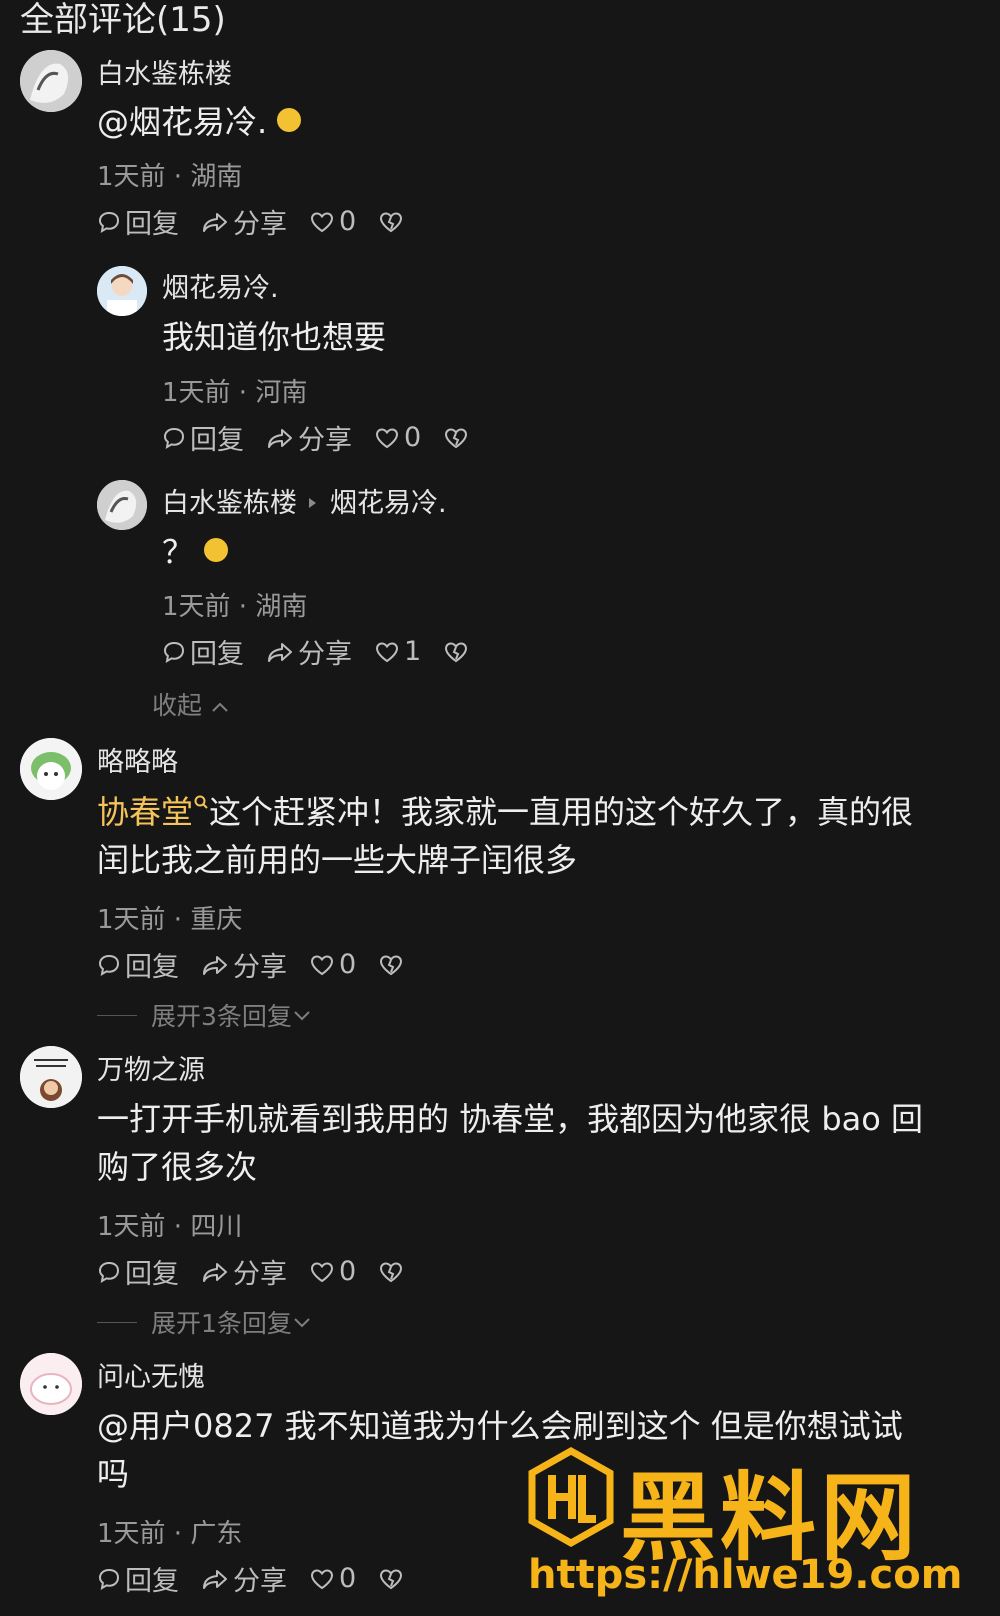 Image resolution: width=1000 pixels, height=1616 pixels. I want to click on reply-target: 烟花易冷., so click(388, 503).